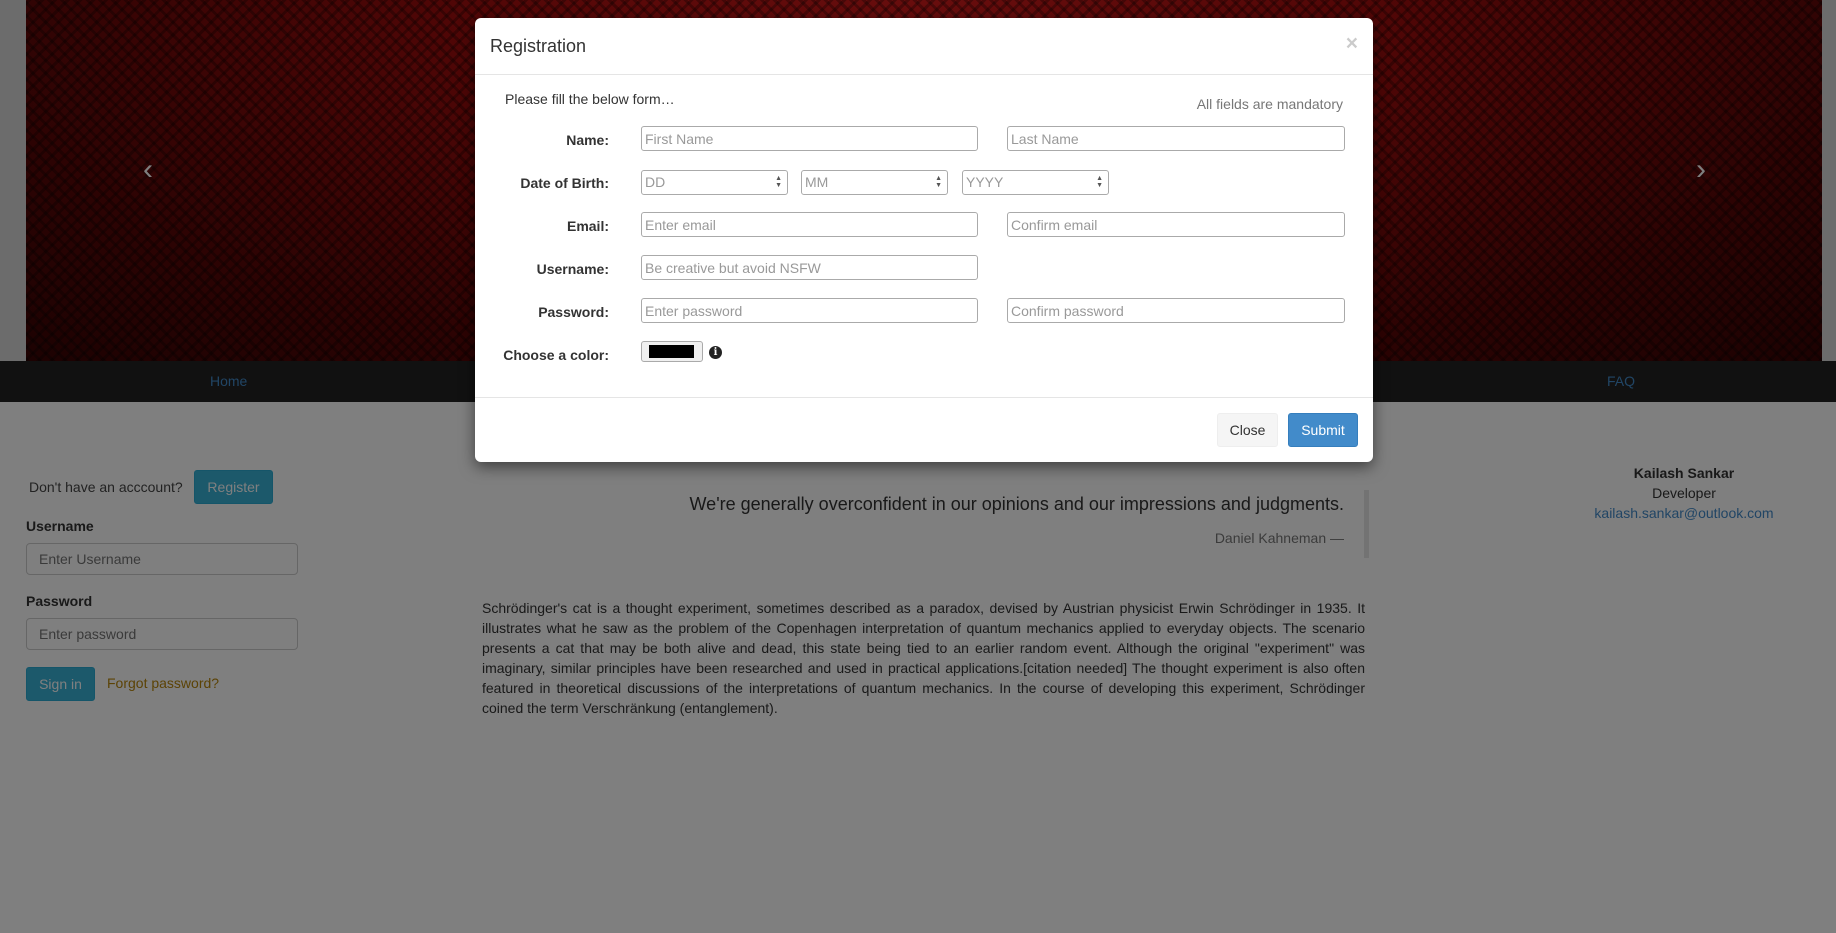  What do you see at coordinates (1176, 310) in the screenshot?
I see `confirm-password-input` at bounding box center [1176, 310].